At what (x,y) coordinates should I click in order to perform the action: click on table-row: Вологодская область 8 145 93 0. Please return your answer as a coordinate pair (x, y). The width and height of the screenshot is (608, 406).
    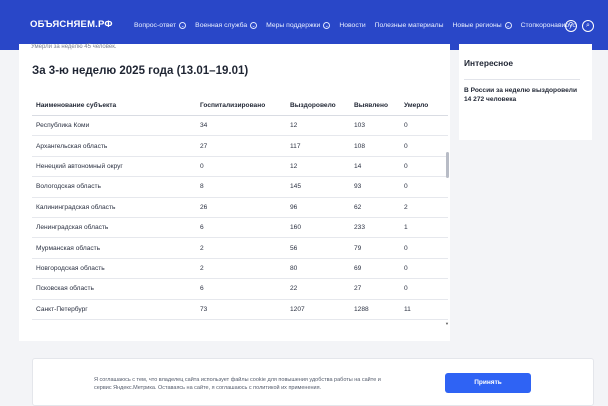
    Looking at the image, I should click on (240, 187).